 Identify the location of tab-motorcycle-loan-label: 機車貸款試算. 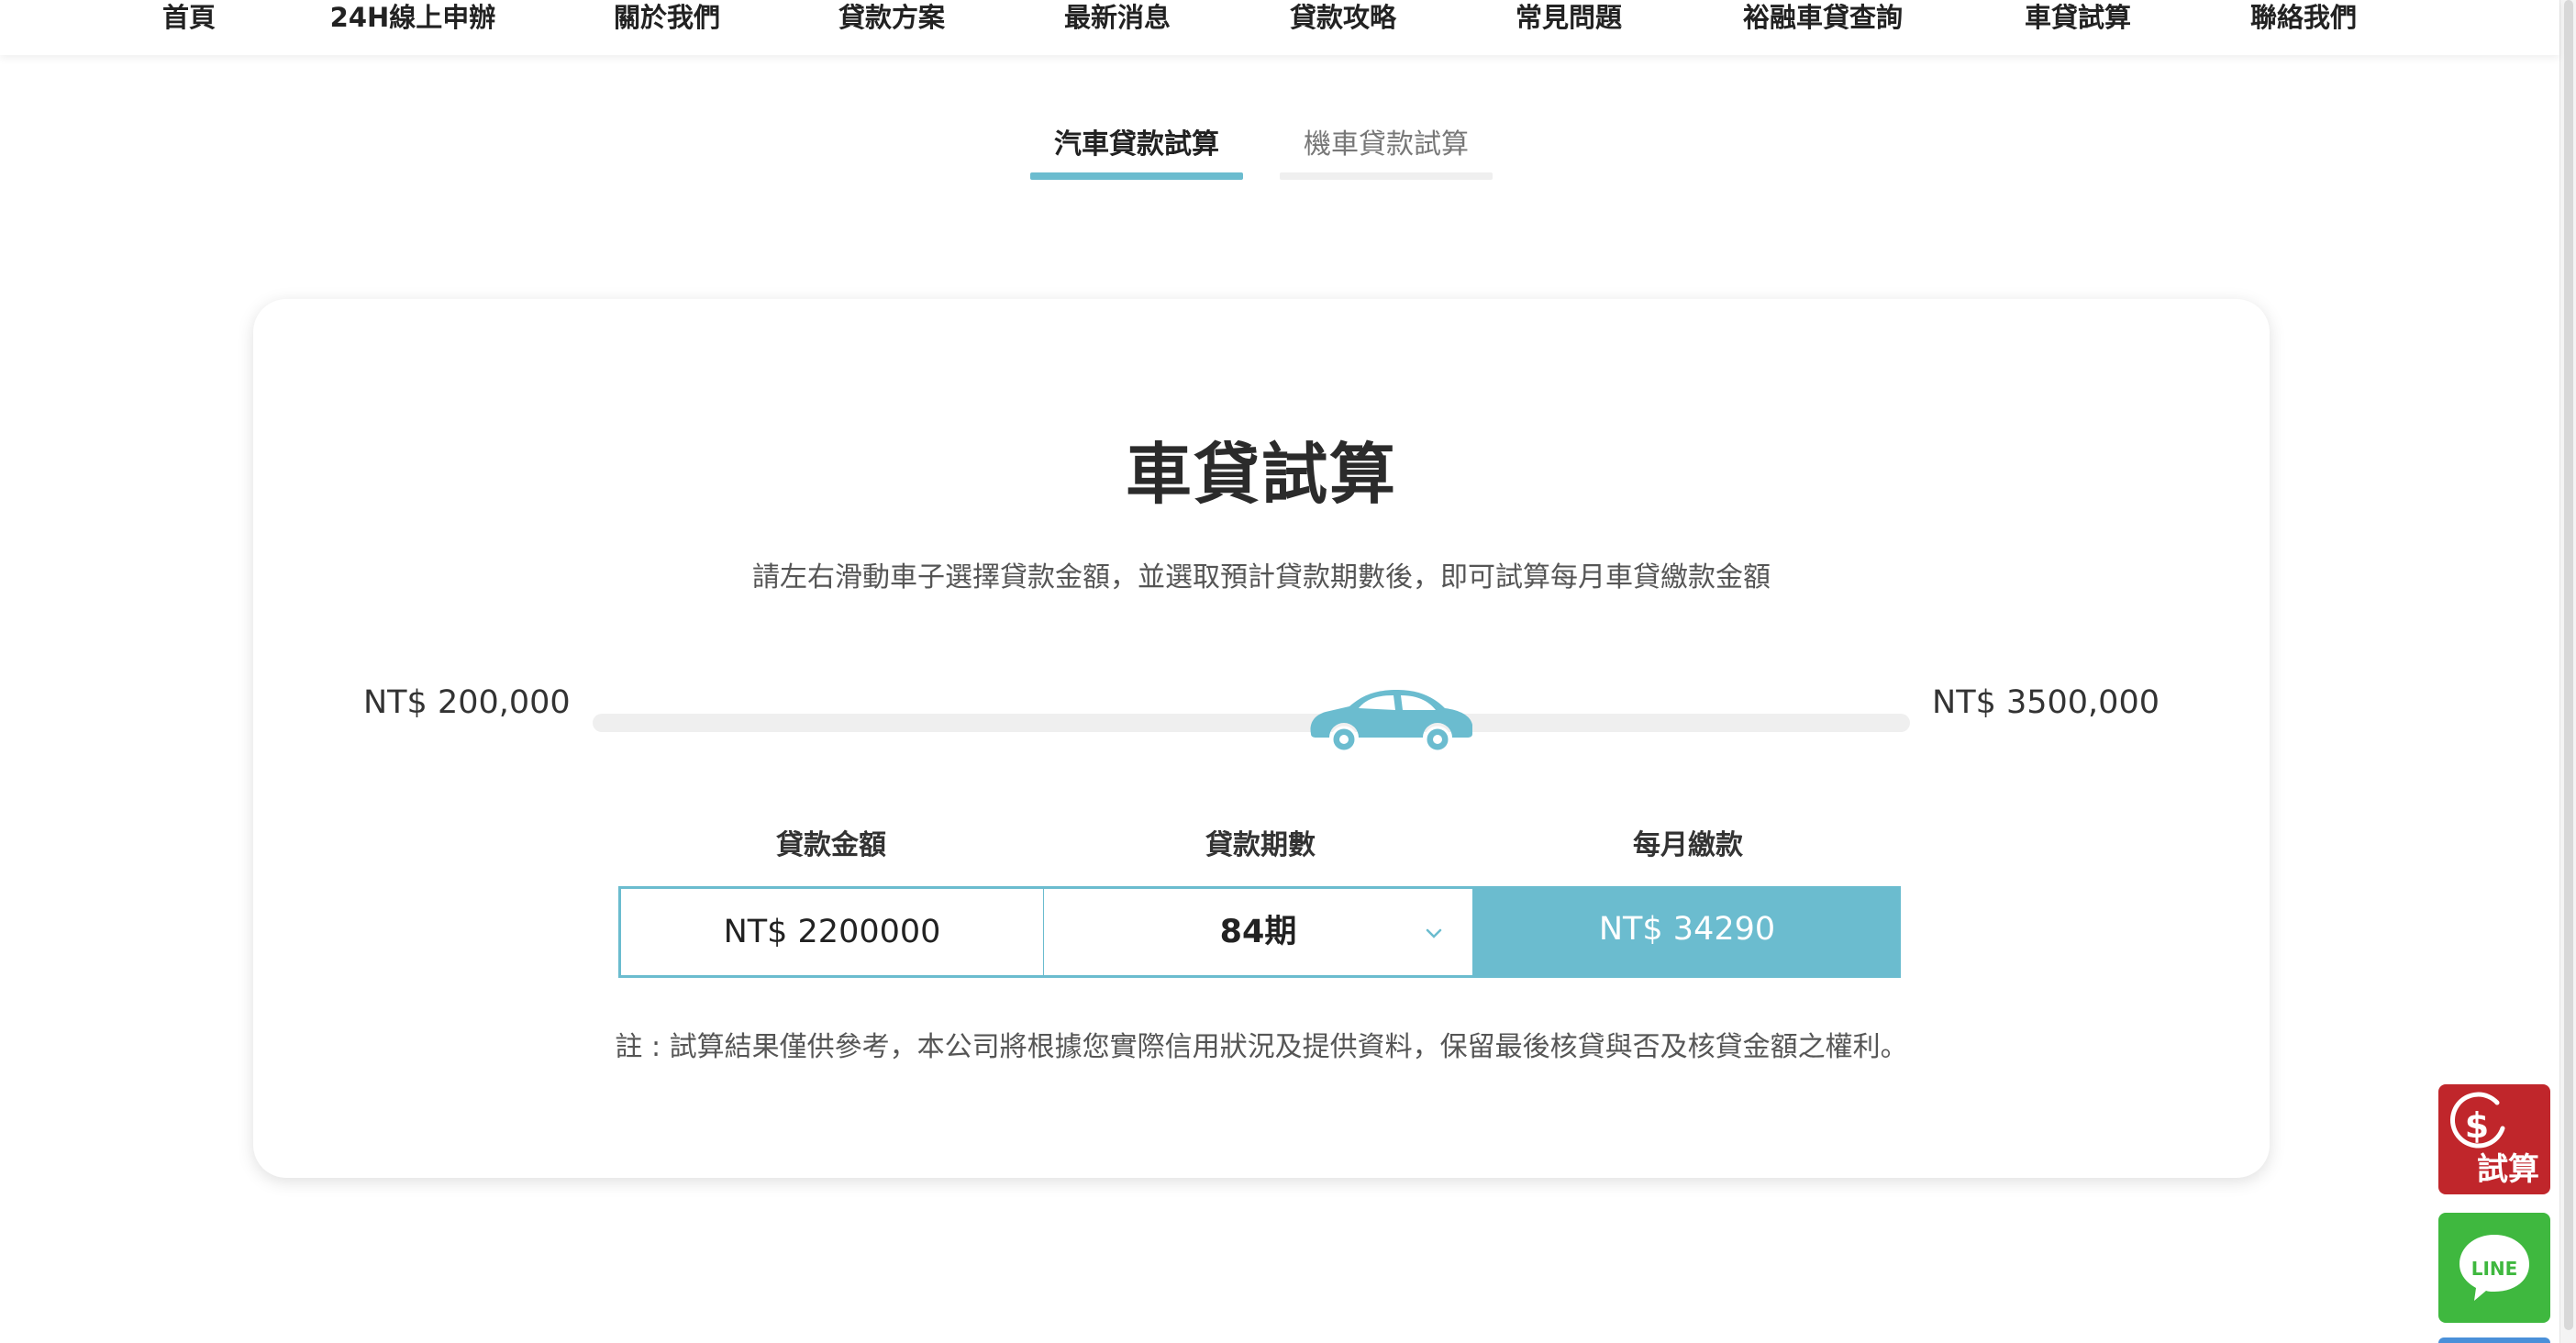
(1386, 145).